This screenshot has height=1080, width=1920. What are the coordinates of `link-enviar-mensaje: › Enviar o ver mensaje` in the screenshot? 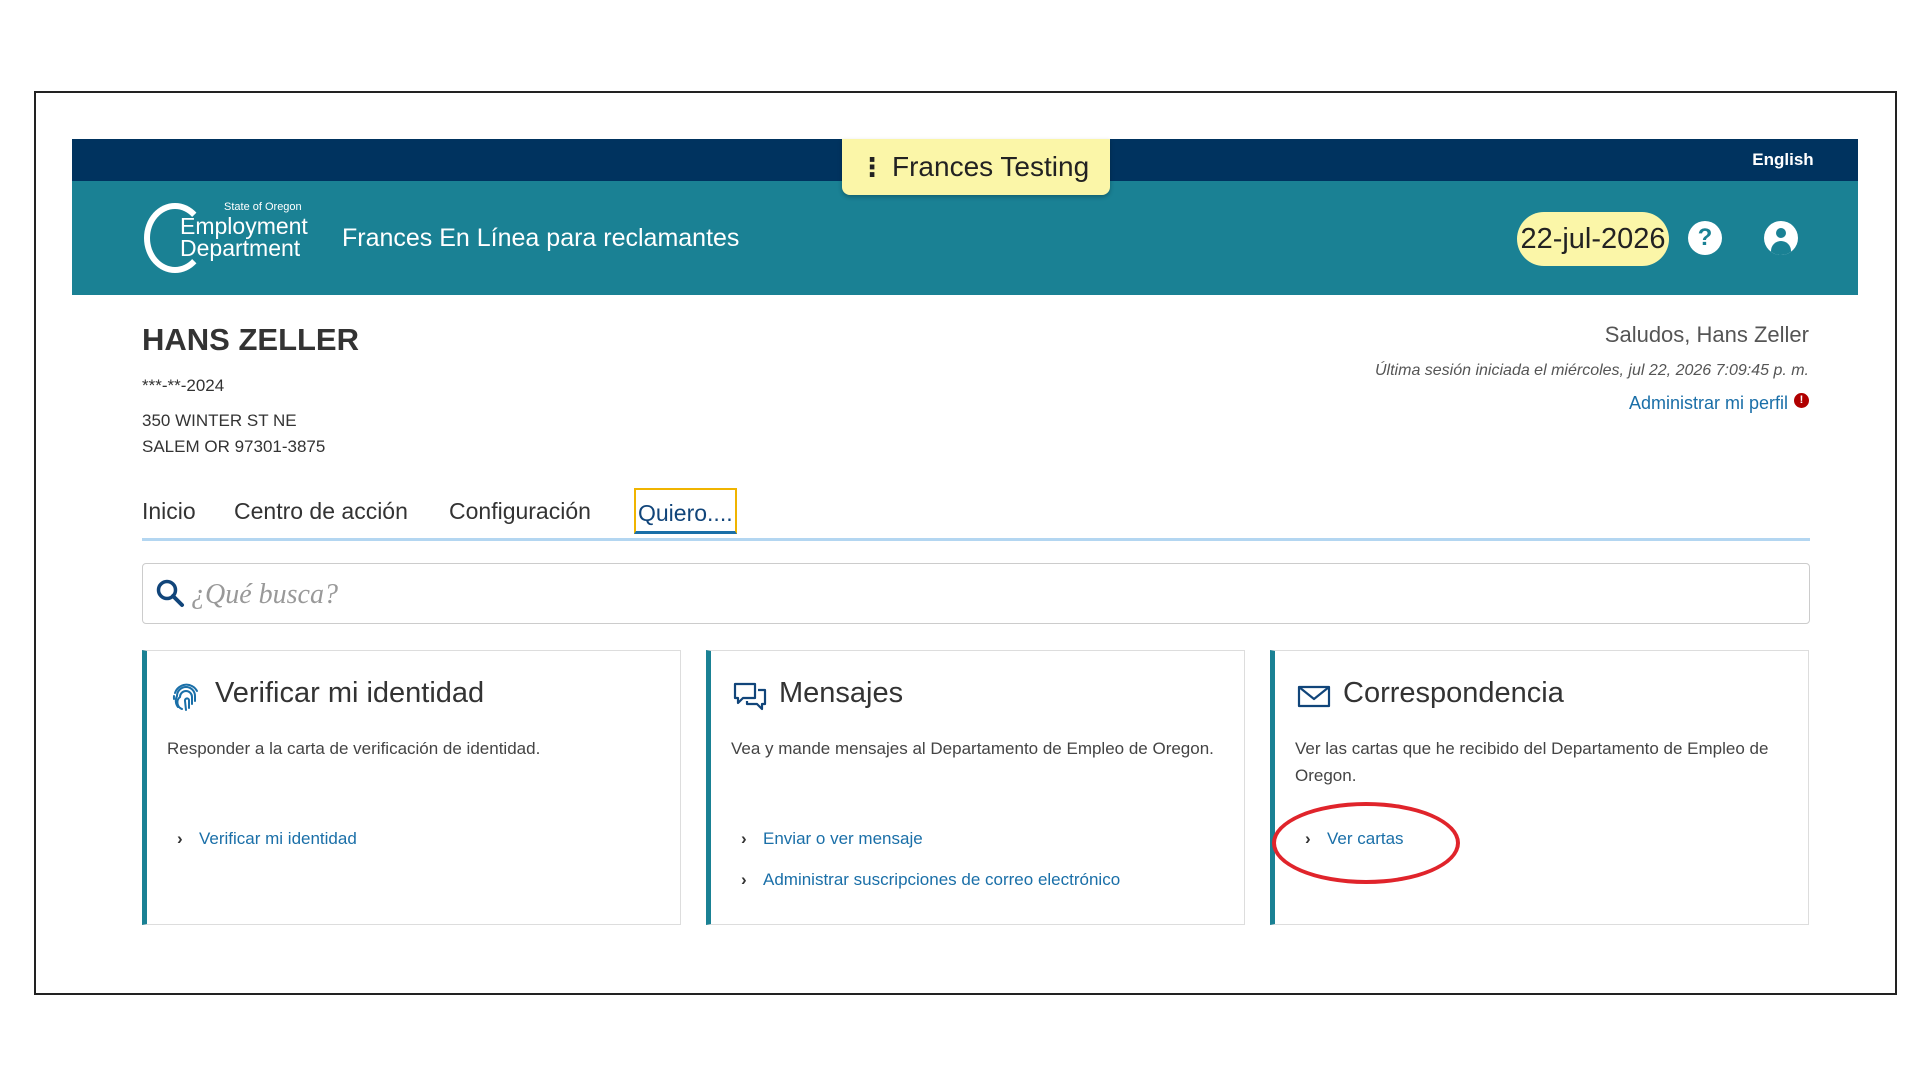 It's located at (832, 839).